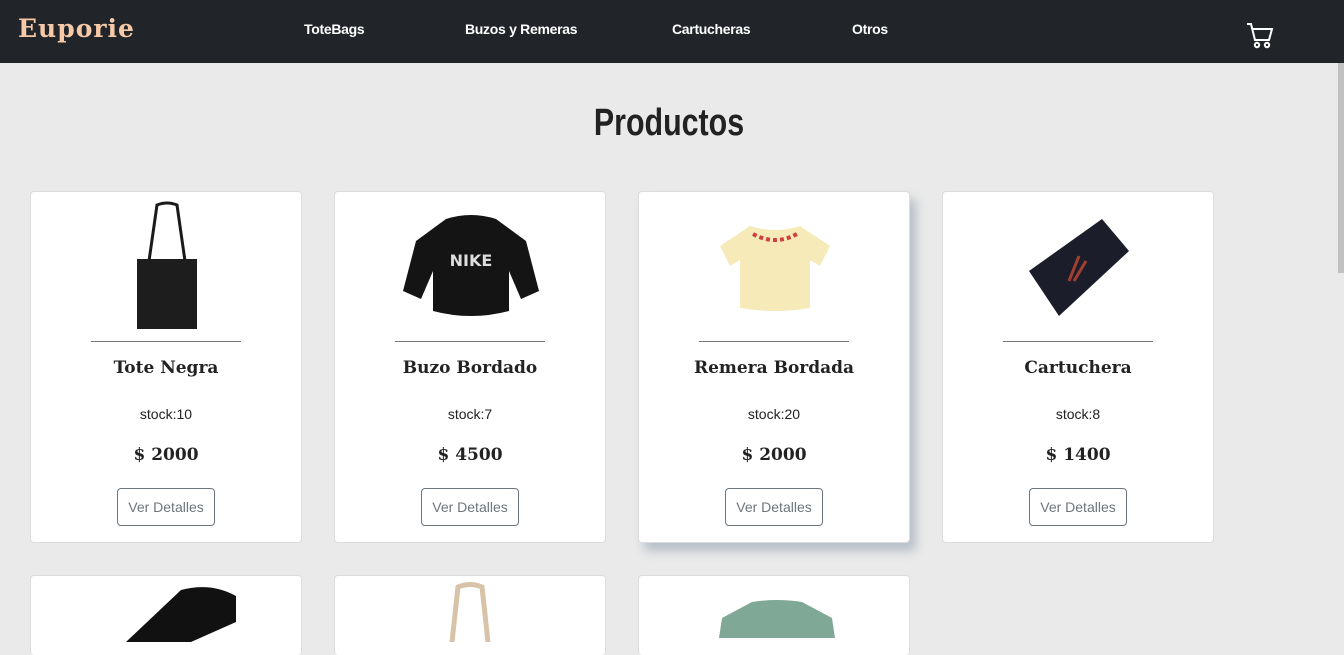  Describe the element at coordinates (711, 29) in the screenshot. I see `nav-cartucheras: Cartucheras` at that location.